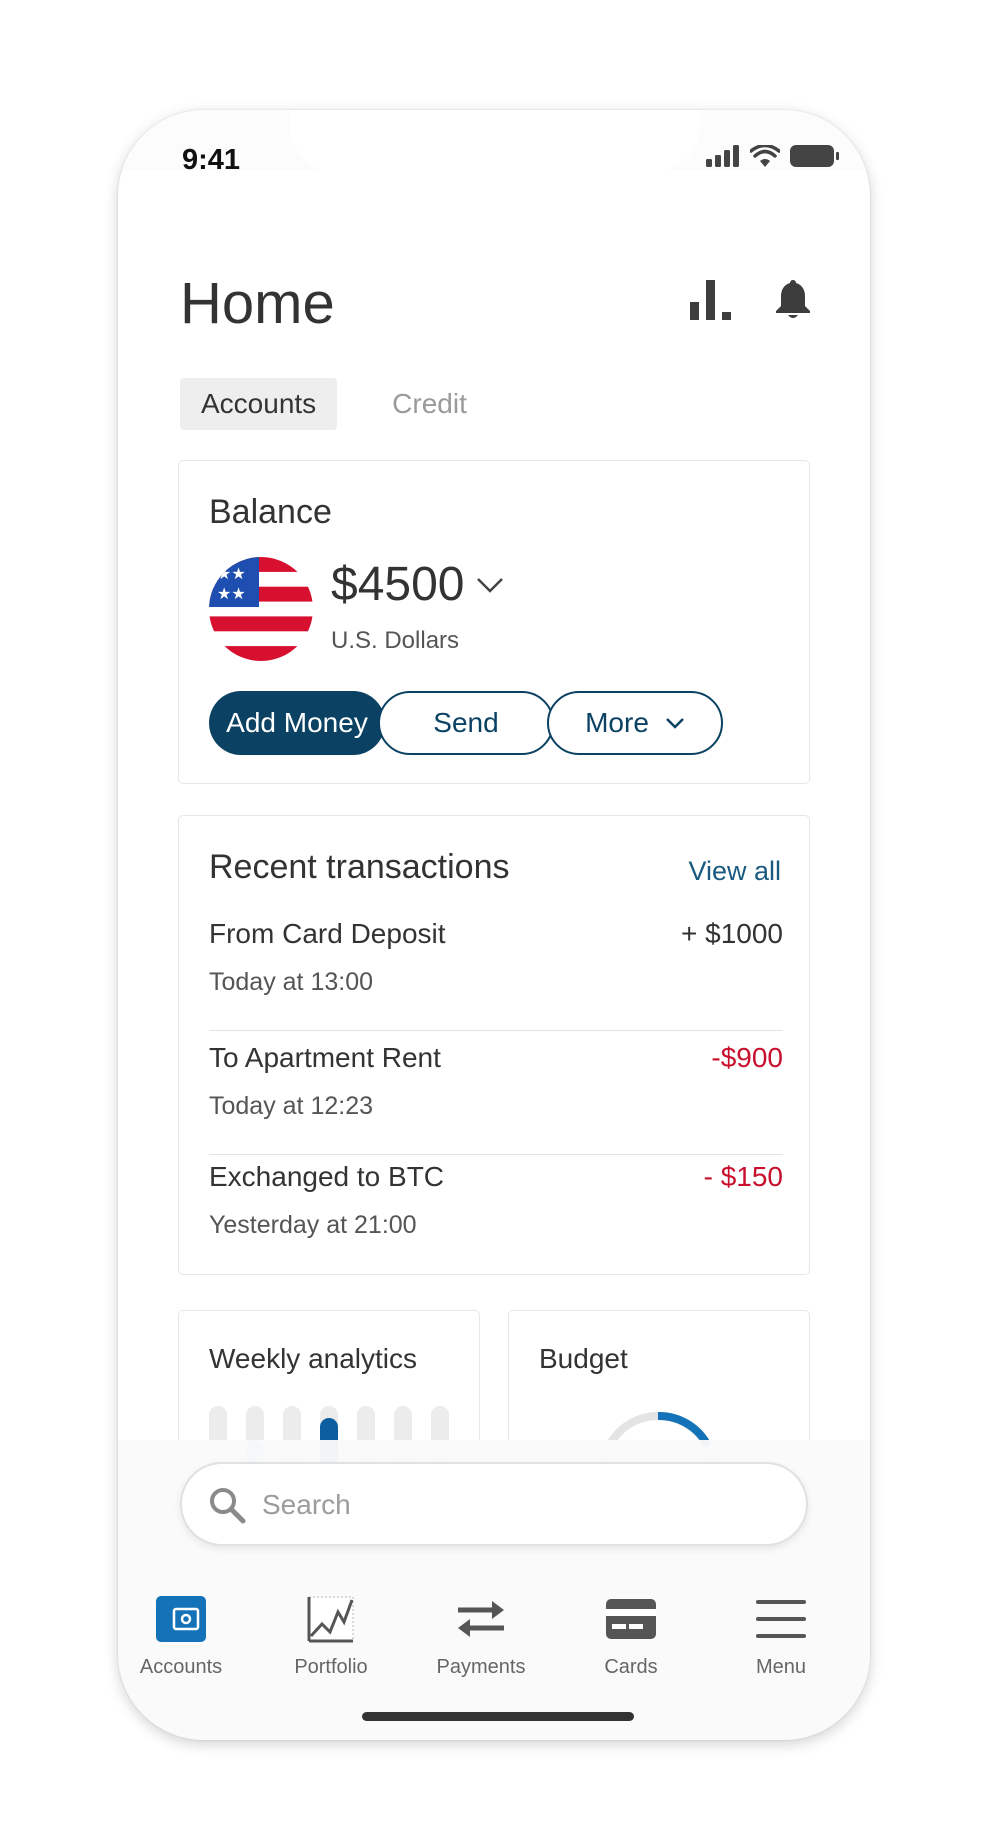 The height and width of the screenshot is (1844, 986). What do you see at coordinates (722, 156) in the screenshot?
I see `signal-icon` at bounding box center [722, 156].